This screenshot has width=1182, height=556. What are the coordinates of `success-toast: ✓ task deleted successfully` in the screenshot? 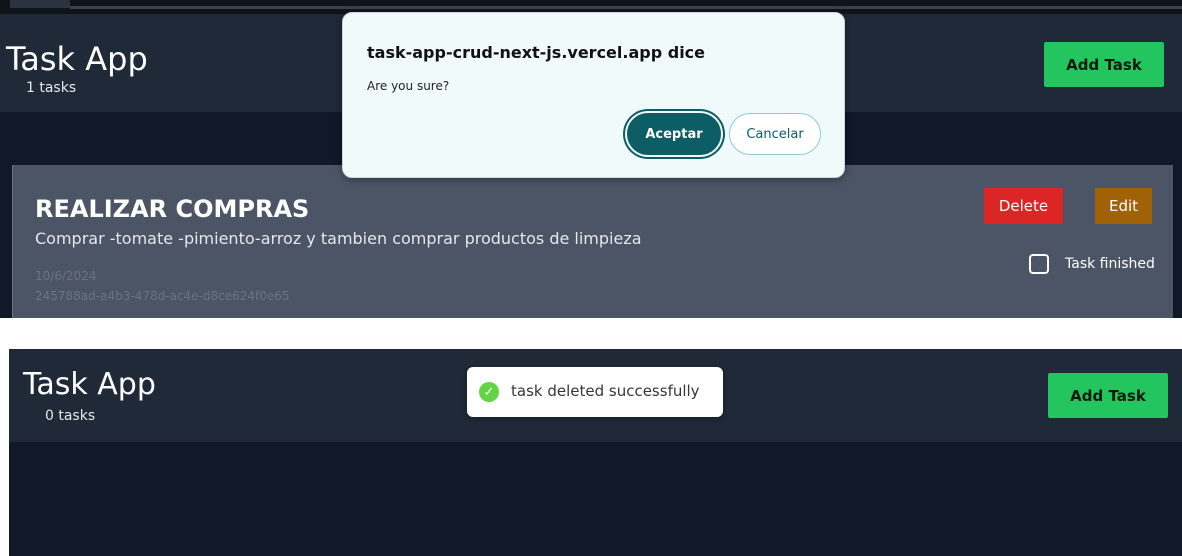 It's located at (595, 392).